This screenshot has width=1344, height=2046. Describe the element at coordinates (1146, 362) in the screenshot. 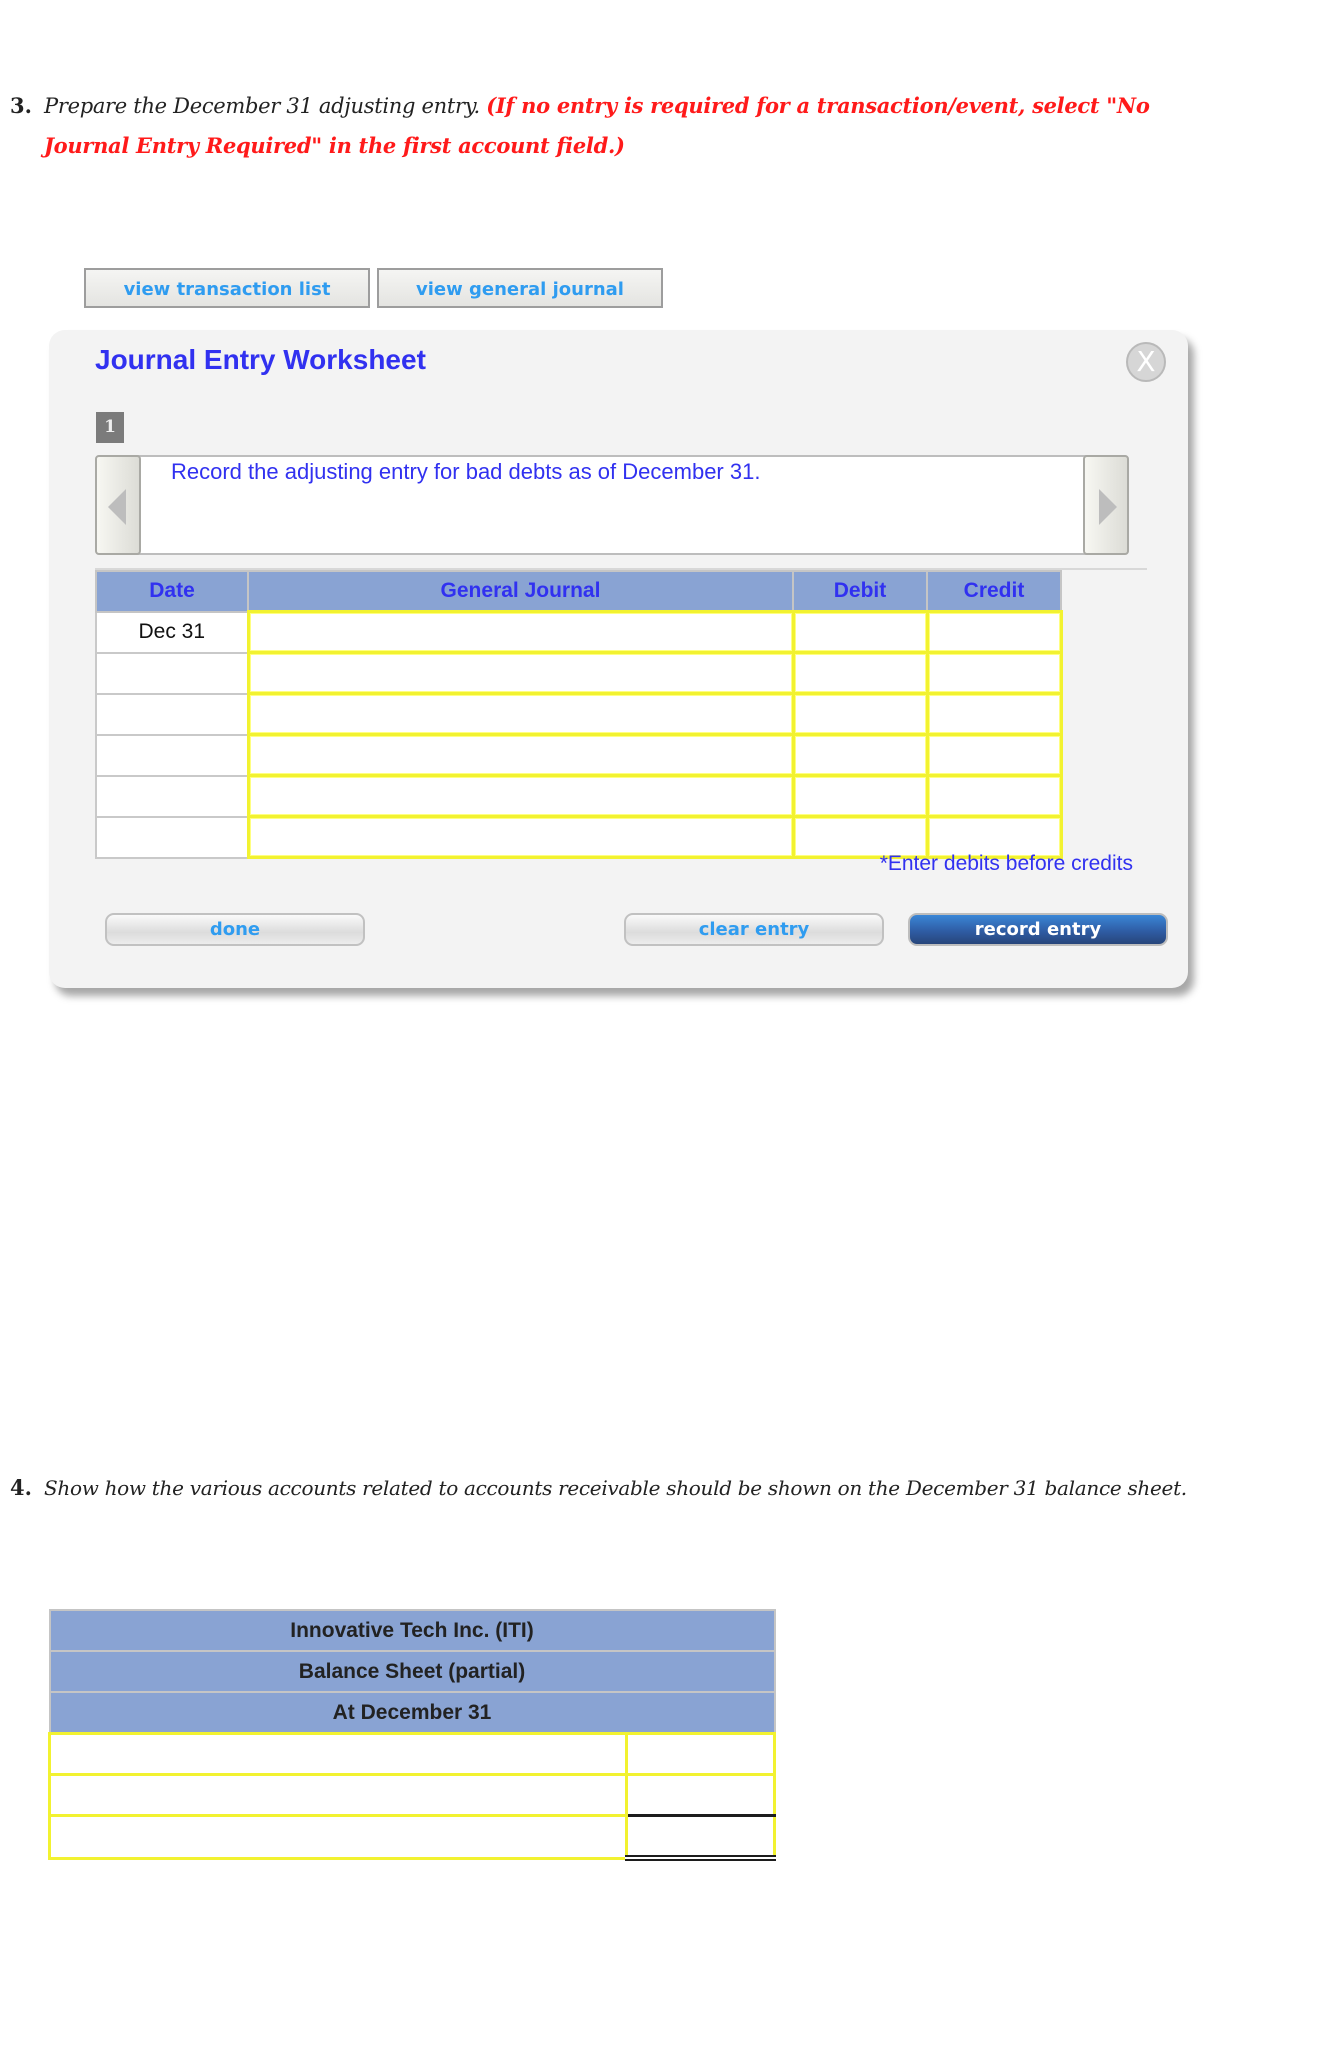

I see `close-icon: X` at that location.